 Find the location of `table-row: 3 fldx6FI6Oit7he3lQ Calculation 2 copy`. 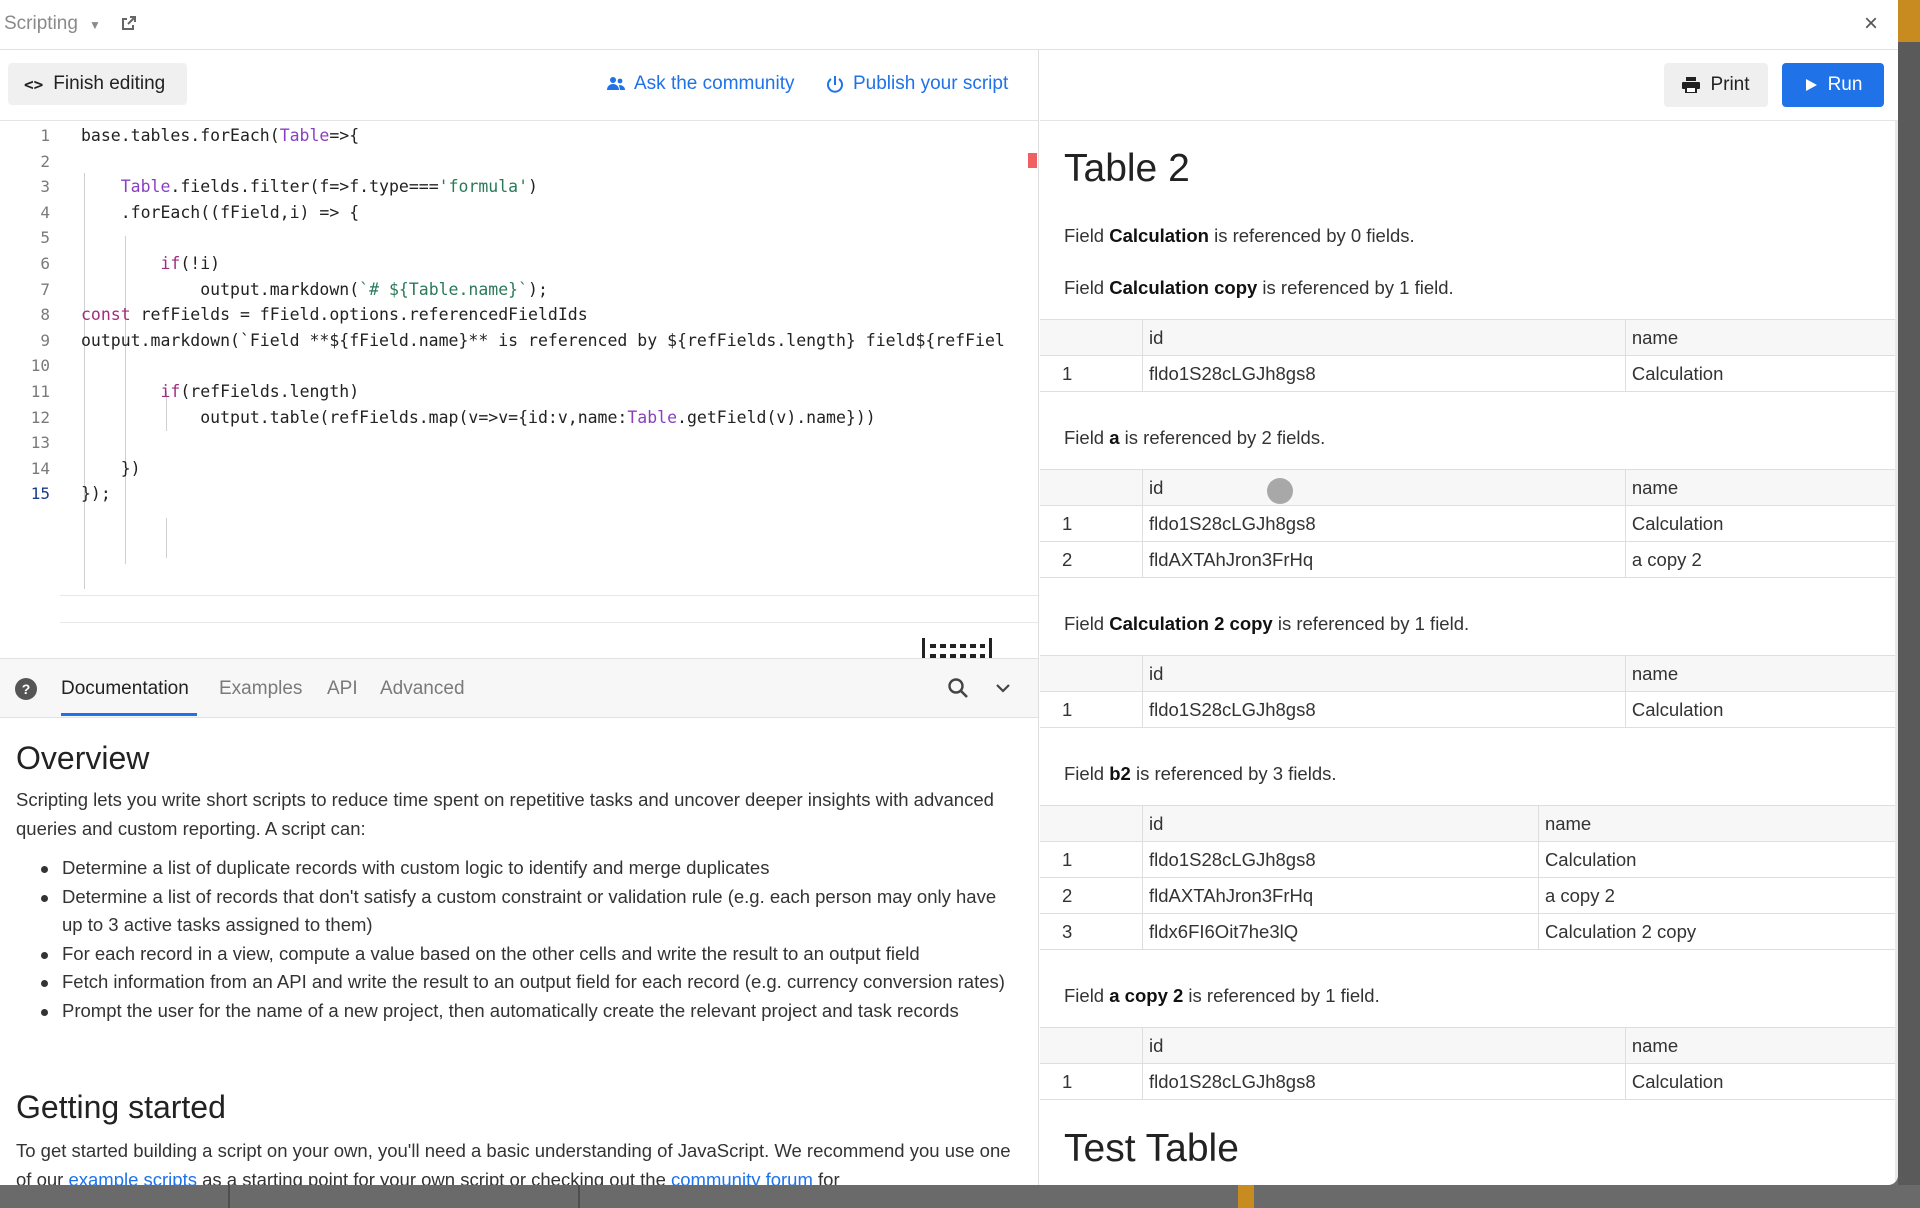

table-row: 3 fldx6FI6Oit7he3lQ Calculation 2 copy is located at coordinates (1467, 931).